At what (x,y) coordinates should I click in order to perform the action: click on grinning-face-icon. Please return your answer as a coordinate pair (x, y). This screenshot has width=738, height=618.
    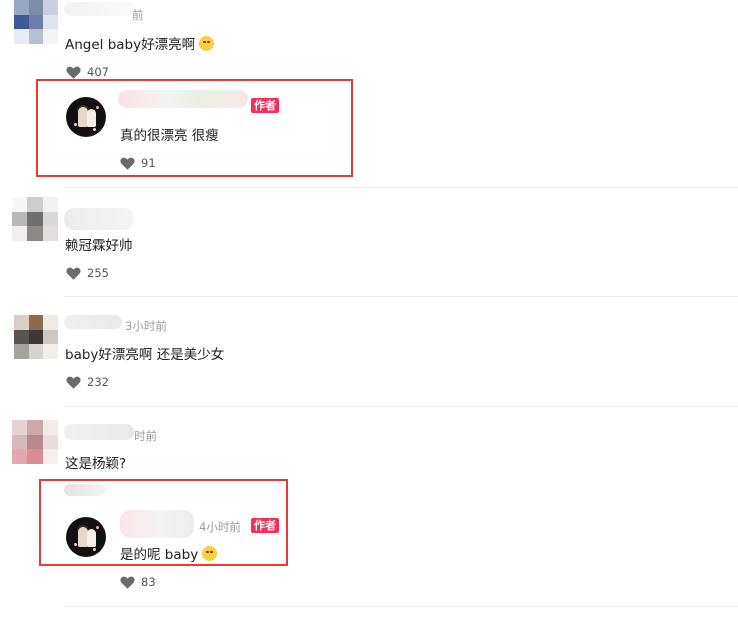
    Looking at the image, I should click on (210, 553).